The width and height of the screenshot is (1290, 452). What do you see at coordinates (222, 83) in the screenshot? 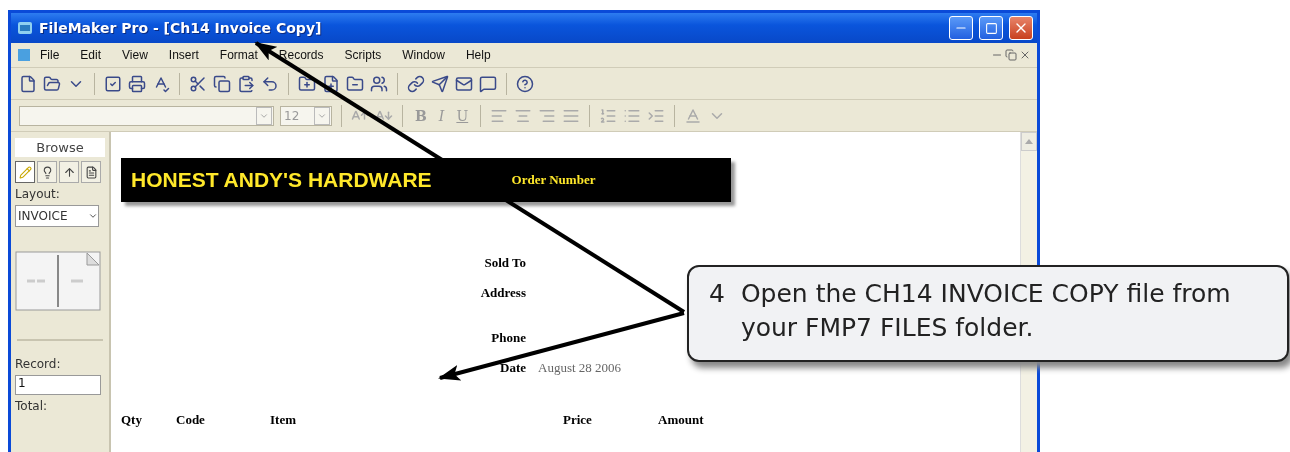
I see `copy-icon` at bounding box center [222, 83].